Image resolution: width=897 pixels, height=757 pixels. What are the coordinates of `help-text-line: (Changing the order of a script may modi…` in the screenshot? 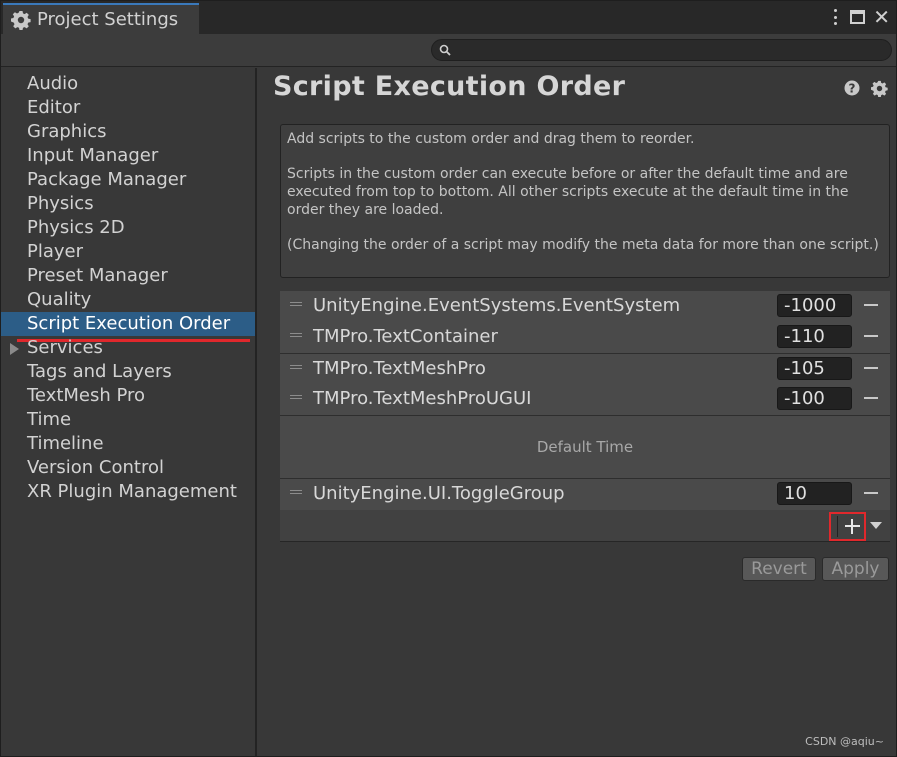 It's located at (583, 245).